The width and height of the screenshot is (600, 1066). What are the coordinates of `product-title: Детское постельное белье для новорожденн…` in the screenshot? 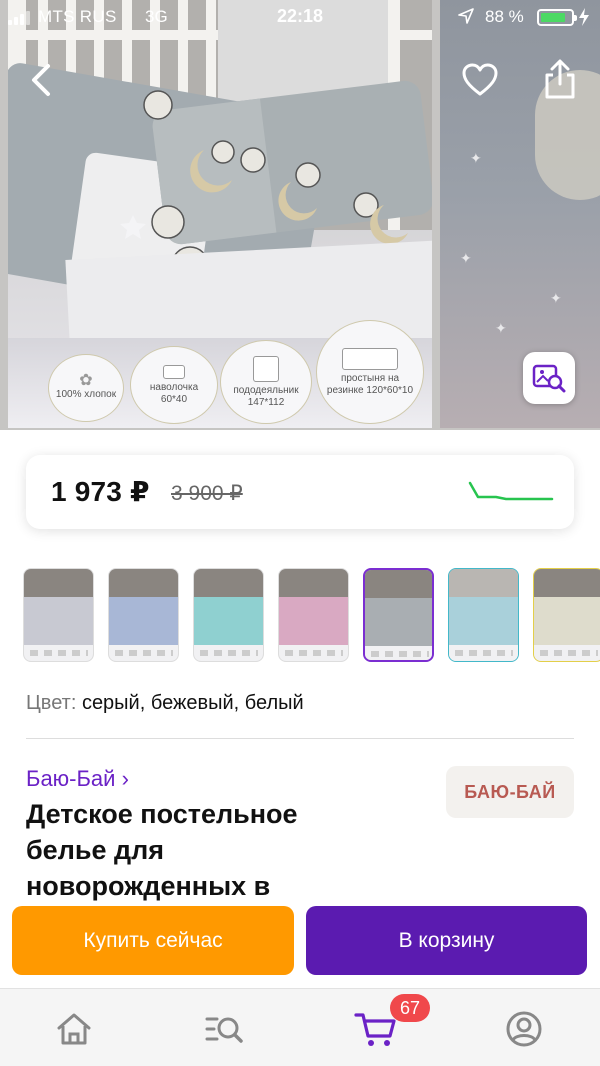 It's located at (226, 850).